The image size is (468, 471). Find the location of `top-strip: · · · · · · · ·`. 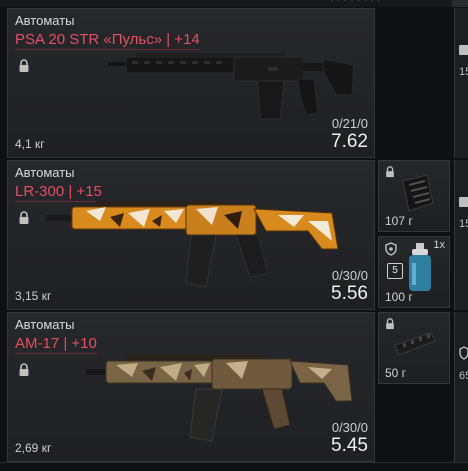

top-strip: · · · · · · · · is located at coordinates (234, 3).